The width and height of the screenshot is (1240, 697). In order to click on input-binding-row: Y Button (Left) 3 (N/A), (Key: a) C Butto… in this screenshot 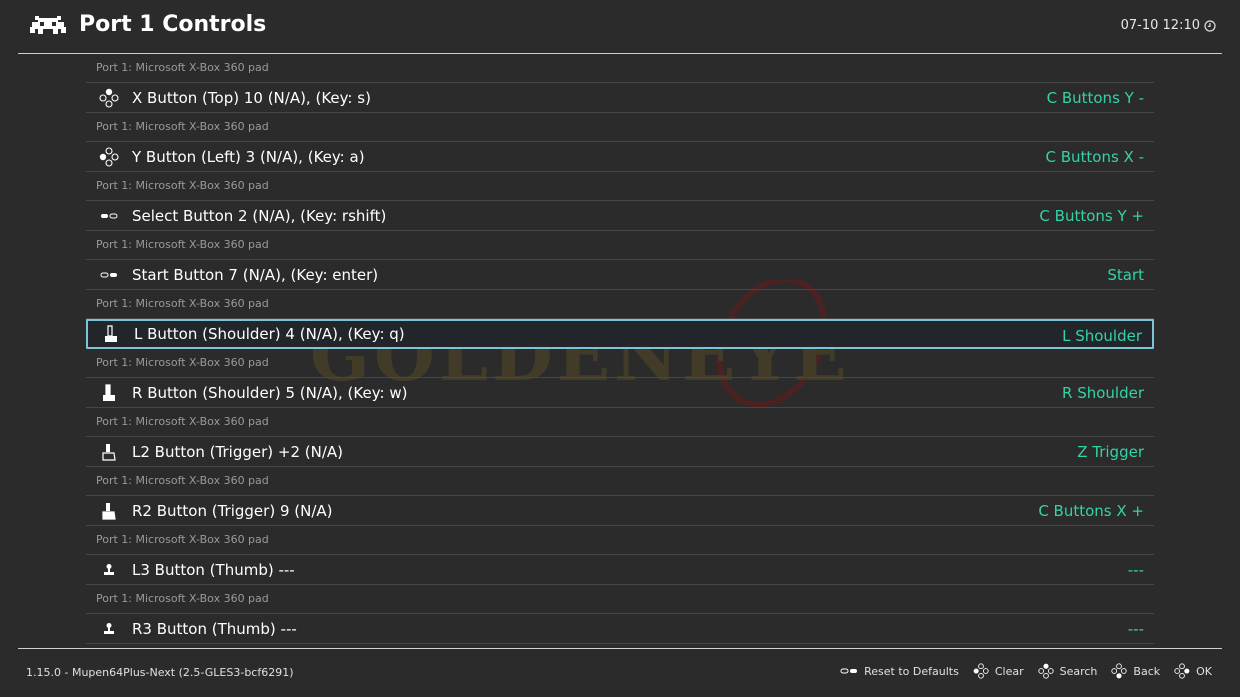, I will do `click(620, 157)`.